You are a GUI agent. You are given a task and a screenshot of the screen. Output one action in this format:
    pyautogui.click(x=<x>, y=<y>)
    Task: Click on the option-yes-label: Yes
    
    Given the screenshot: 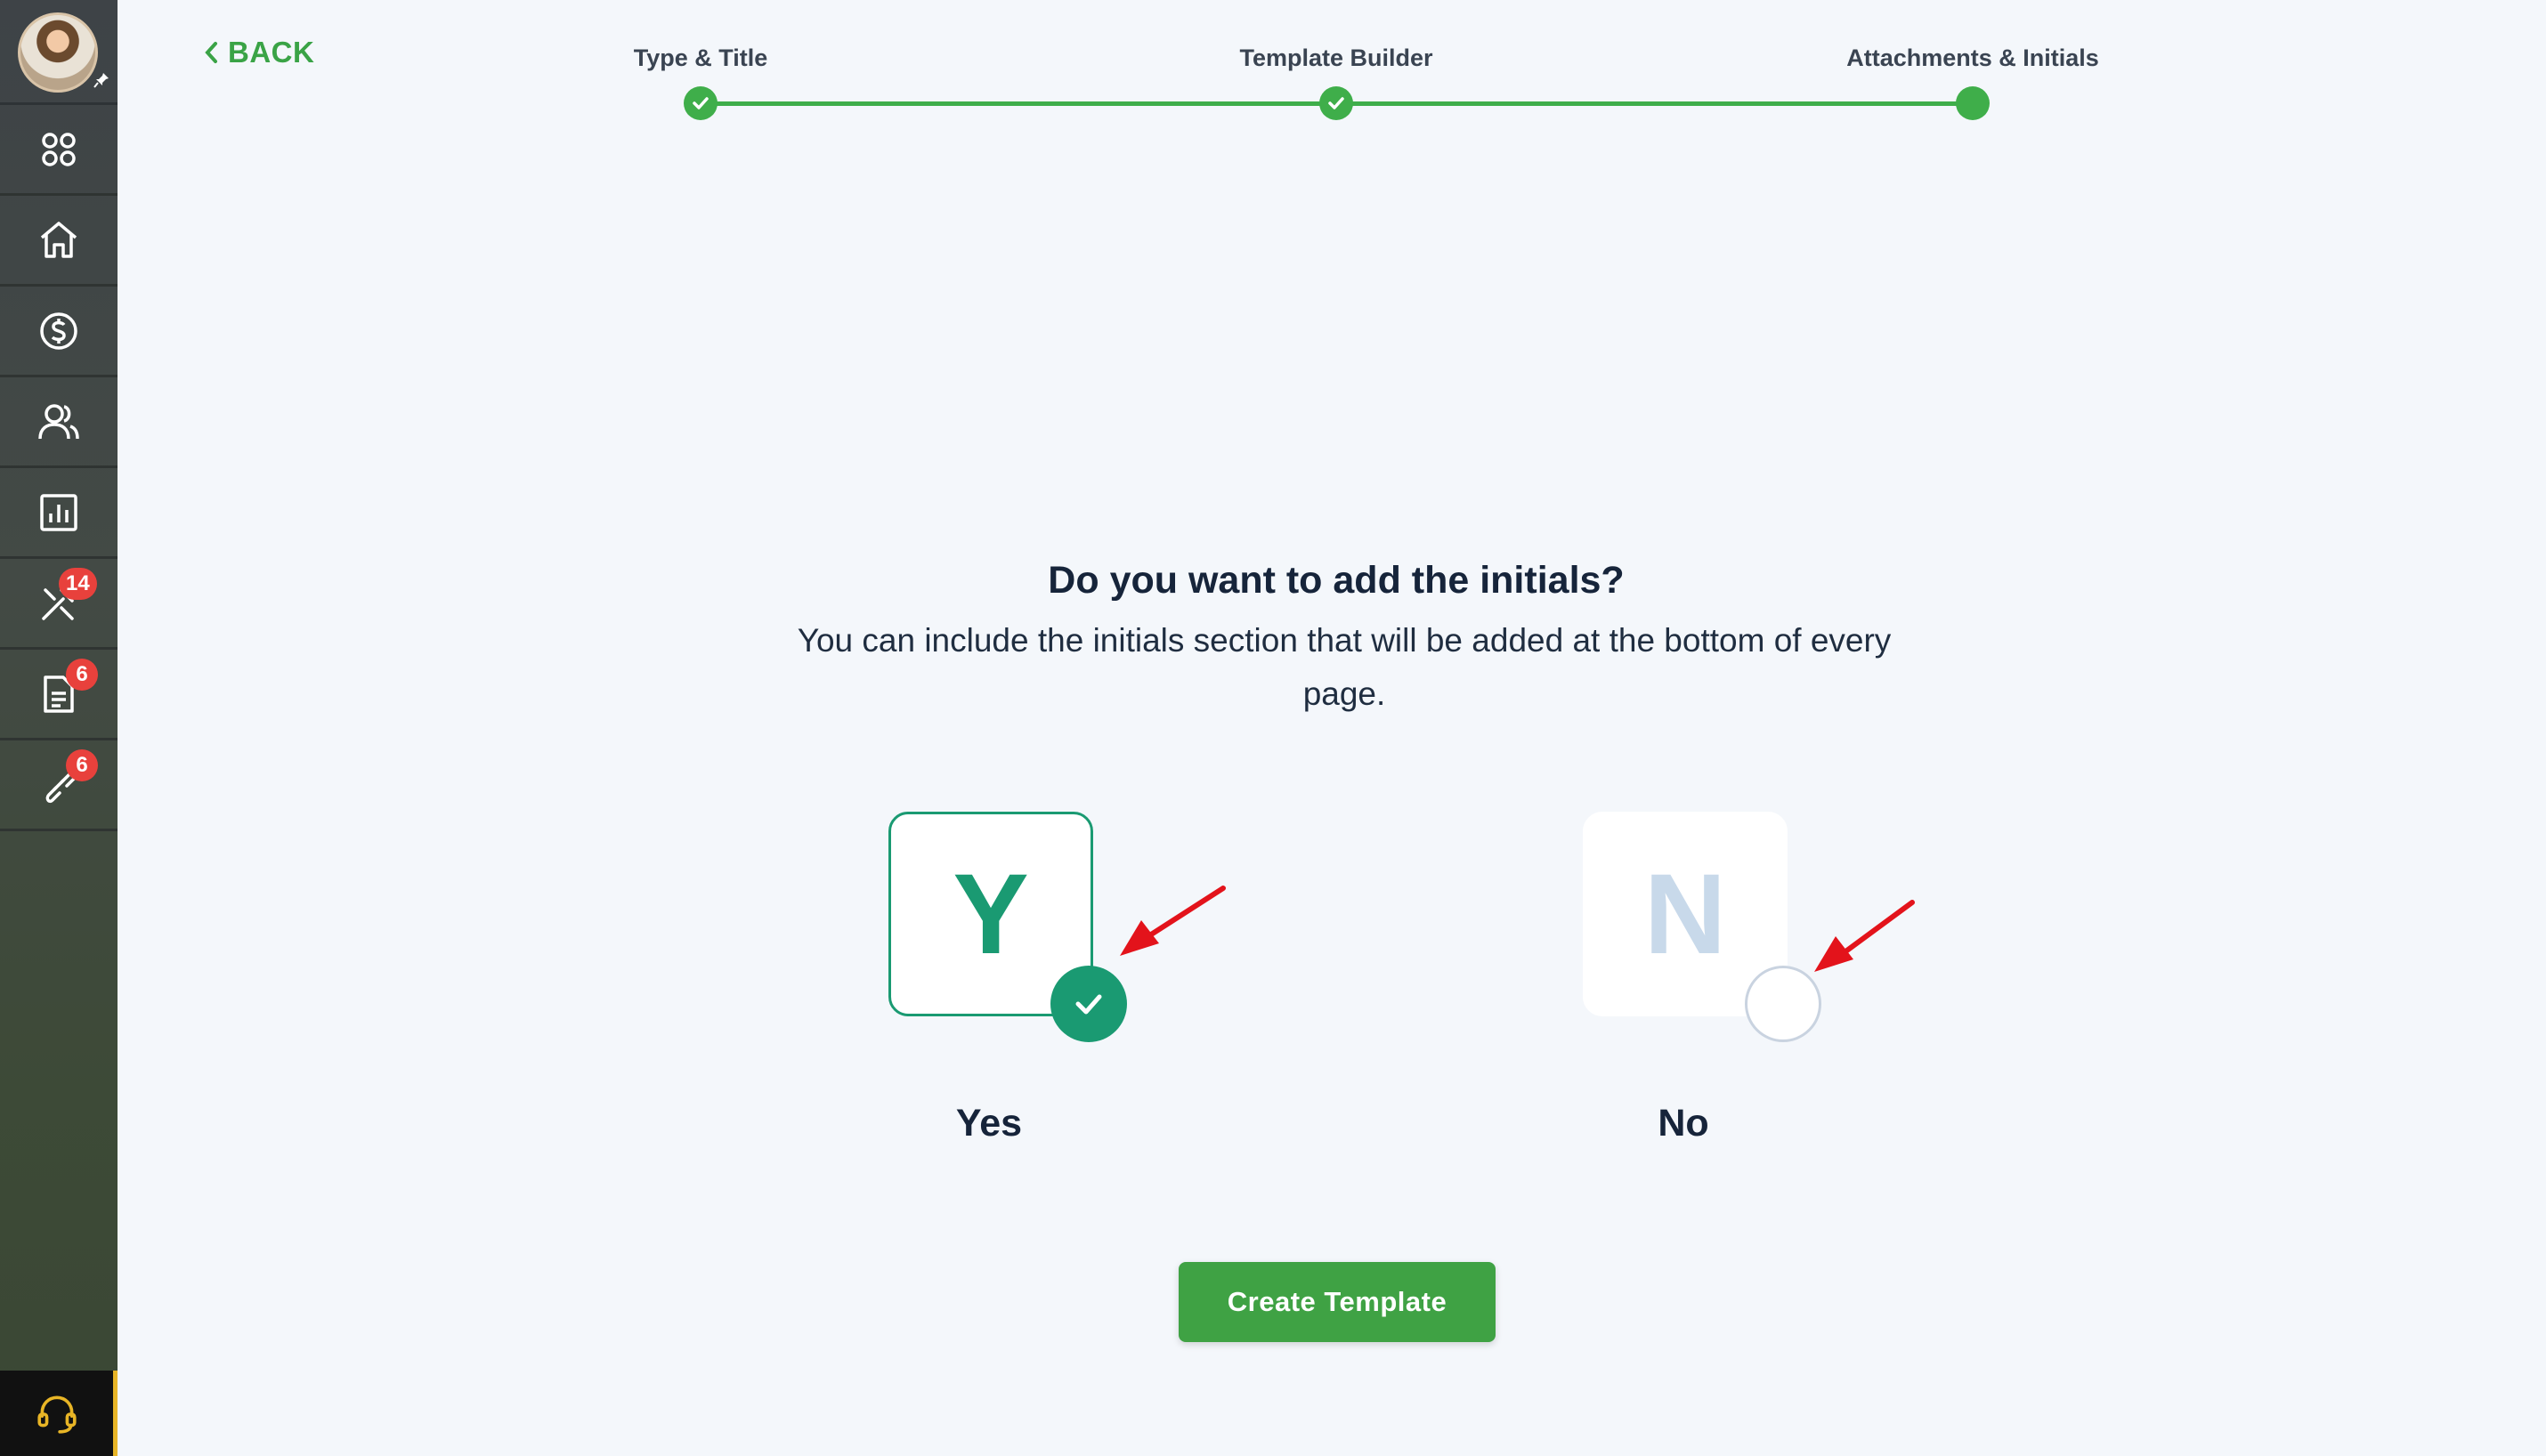 What is the action you would take?
    pyautogui.click(x=989, y=1123)
    